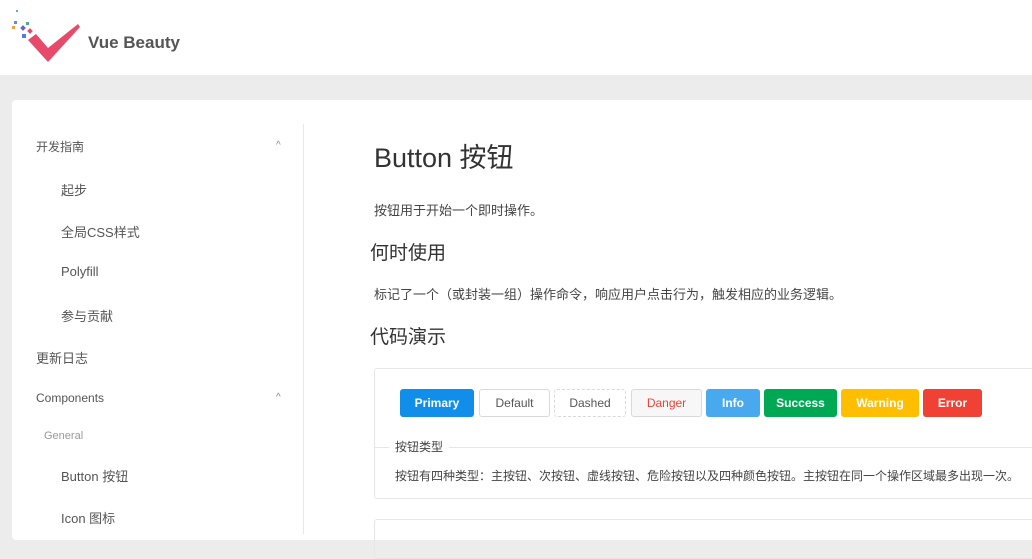 This screenshot has height=559, width=1032. I want to click on error-button: Error, so click(952, 403).